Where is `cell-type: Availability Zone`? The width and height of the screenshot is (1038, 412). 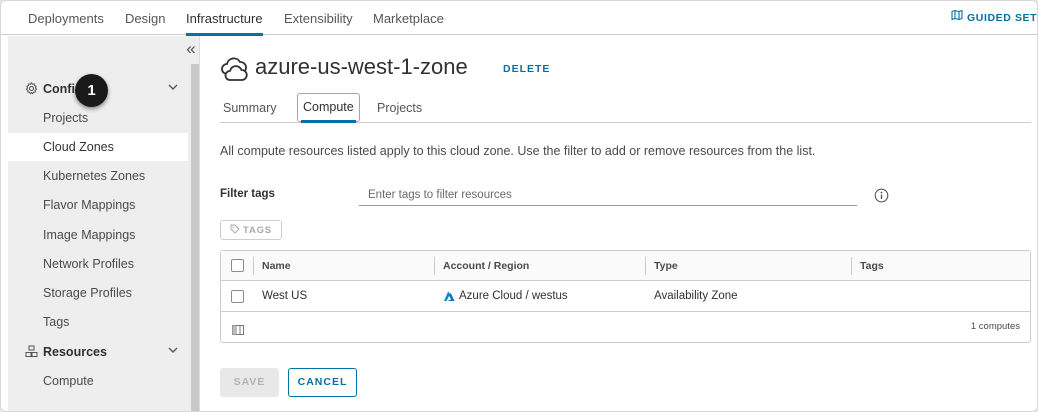
cell-type: Availability Zone is located at coordinates (696, 296).